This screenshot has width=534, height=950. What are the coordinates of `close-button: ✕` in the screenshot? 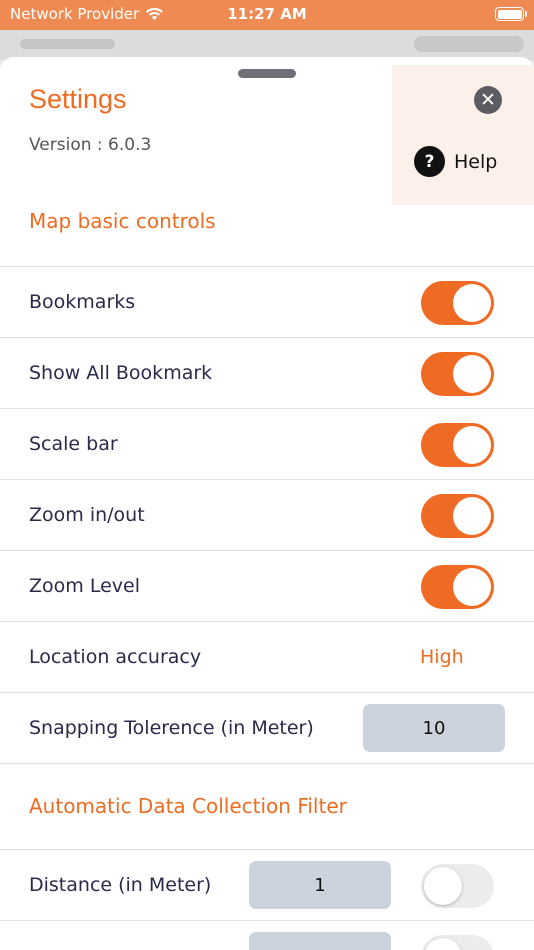 It's located at (488, 100).